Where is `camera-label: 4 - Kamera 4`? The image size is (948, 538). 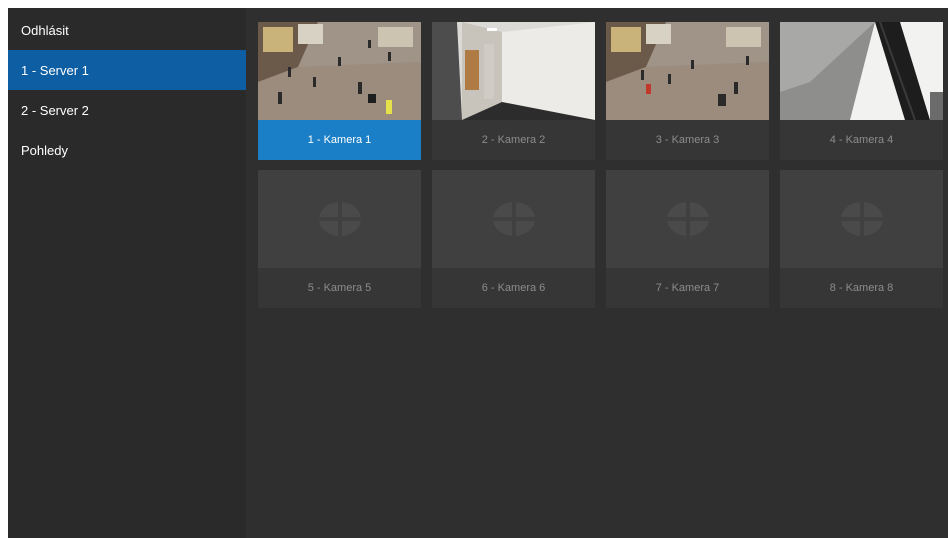 camera-label: 4 - Kamera 4 is located at coordinates (861, 140).